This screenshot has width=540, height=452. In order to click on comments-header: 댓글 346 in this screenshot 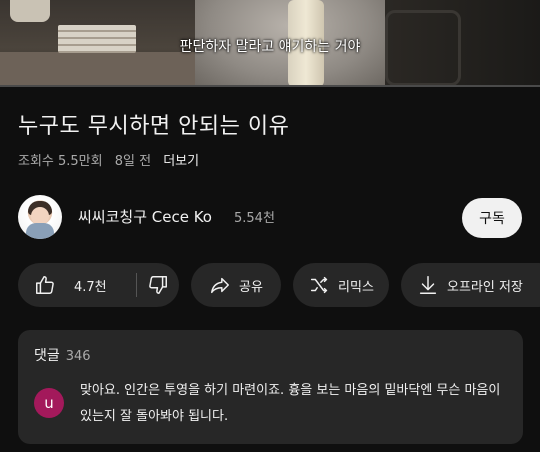, I will do `click(62, 355)`.